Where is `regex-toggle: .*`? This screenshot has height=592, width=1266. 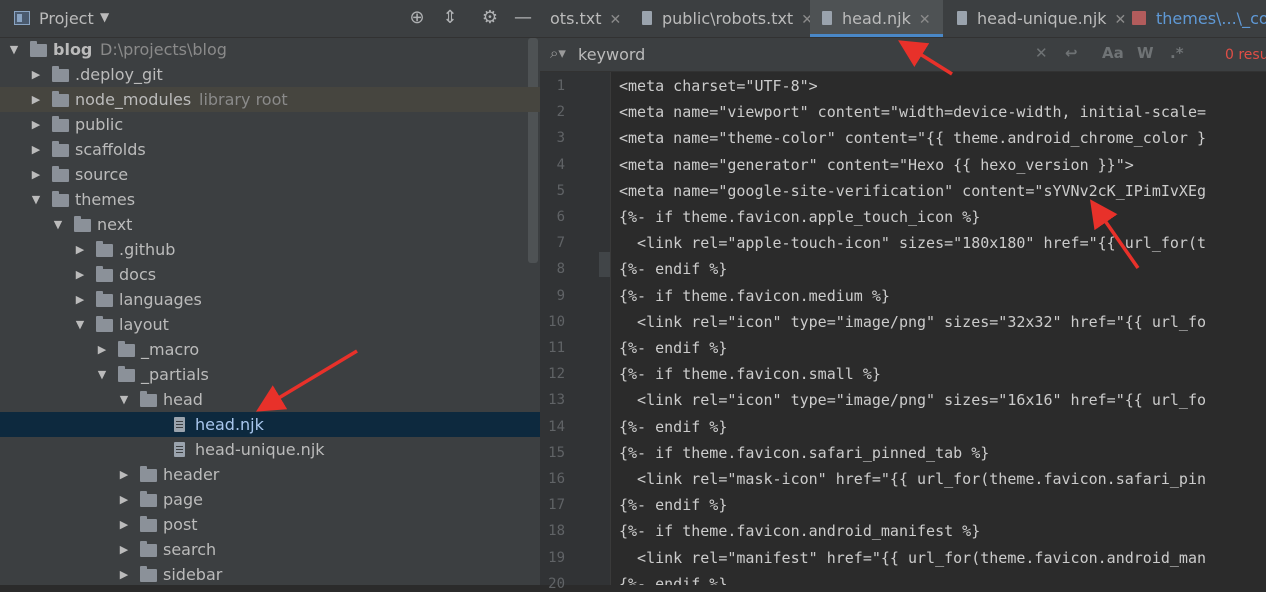 regex-toggle: .* is located at coordinates (1177, 53).